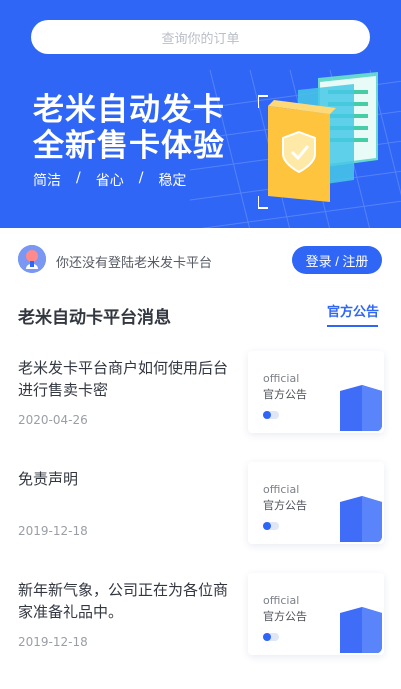 This screenshot has width=401, height=689. Describe the element at coordinates (200, 37) in the screenshot. I see `order-search-input: 查询你的订单` at that location.